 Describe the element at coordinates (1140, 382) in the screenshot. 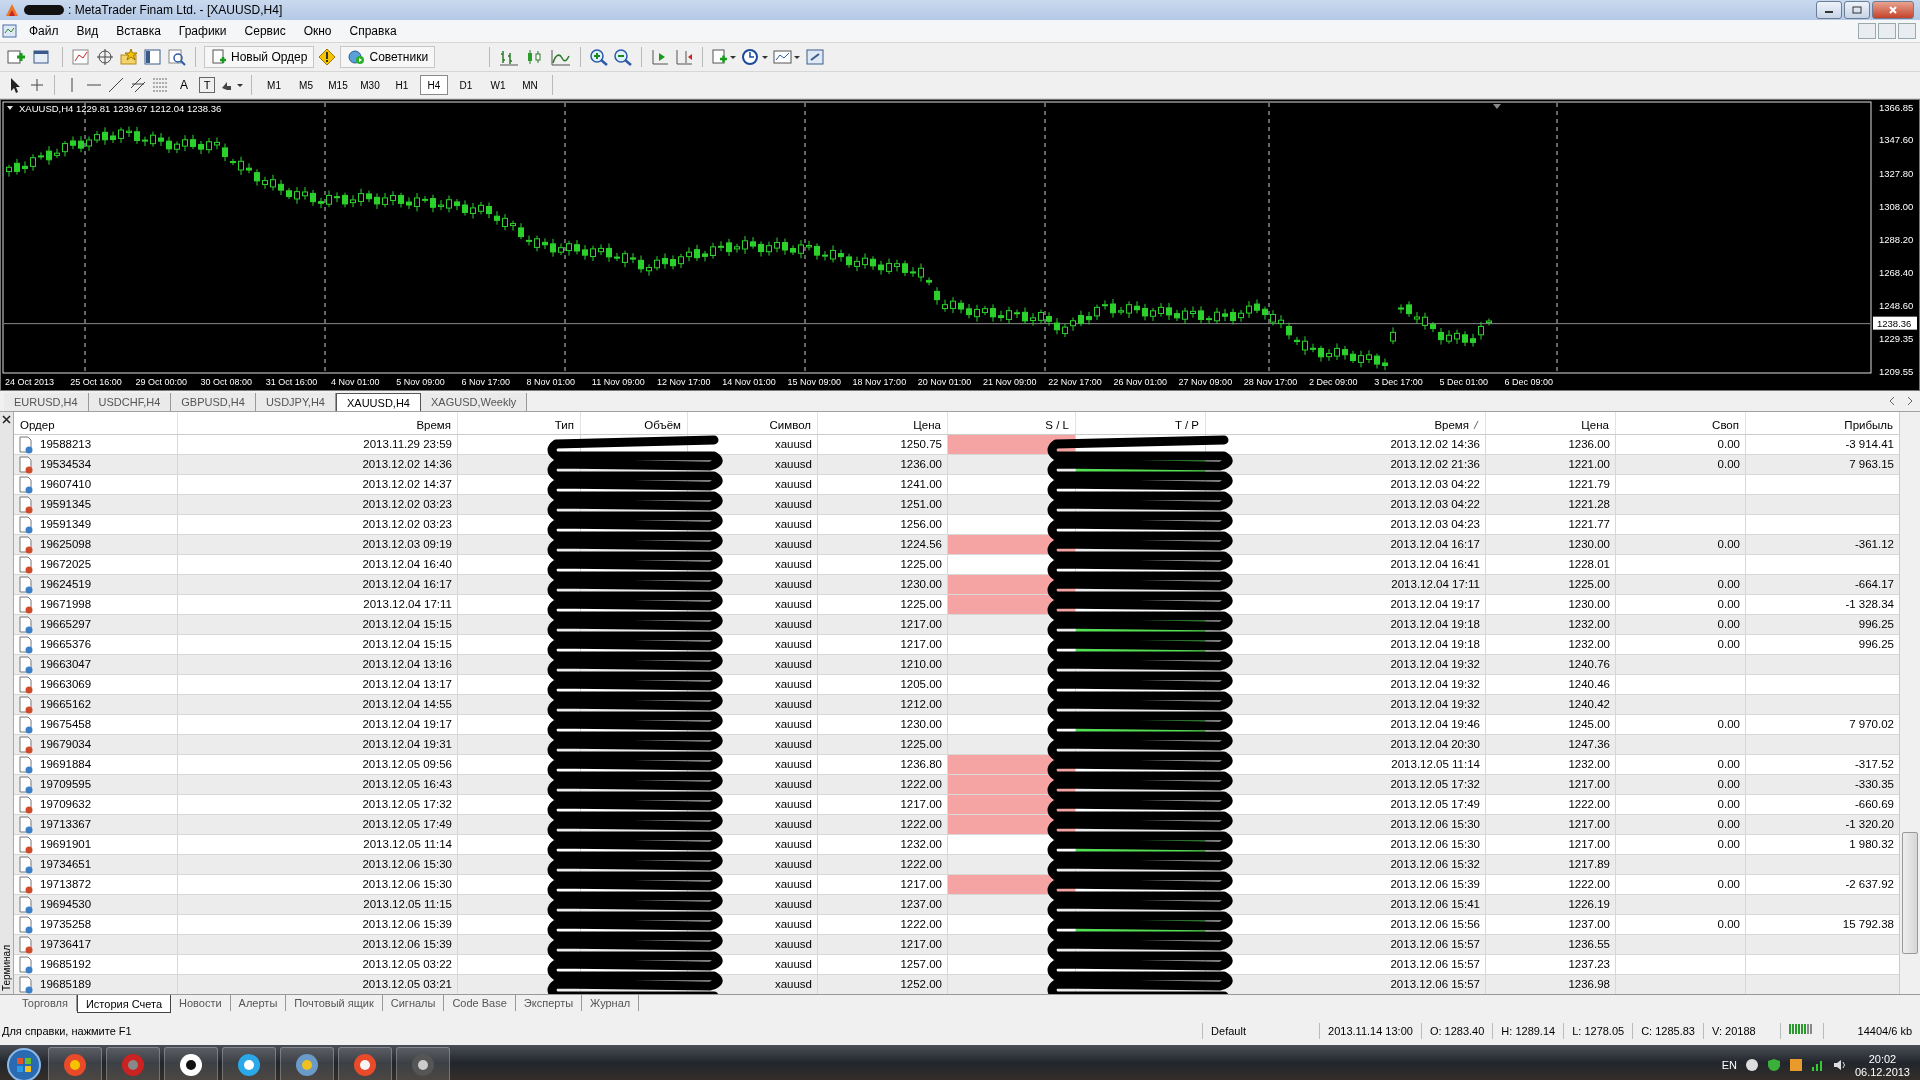

I see `date-label: 26 Nov 01:00` at that location.